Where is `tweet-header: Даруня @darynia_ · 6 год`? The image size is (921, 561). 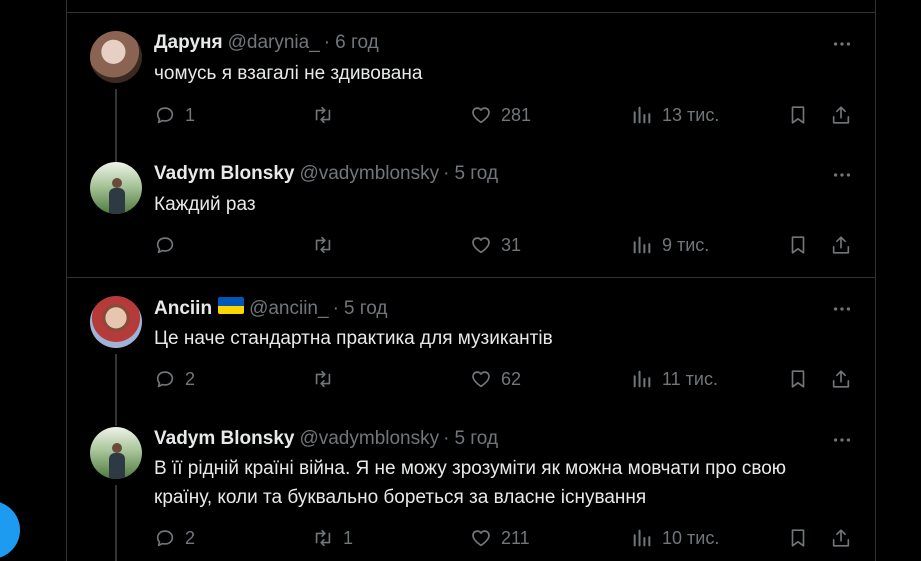
tweet-header: Даруня @darynia_ · 6 год is located at coordinates (266, 43).